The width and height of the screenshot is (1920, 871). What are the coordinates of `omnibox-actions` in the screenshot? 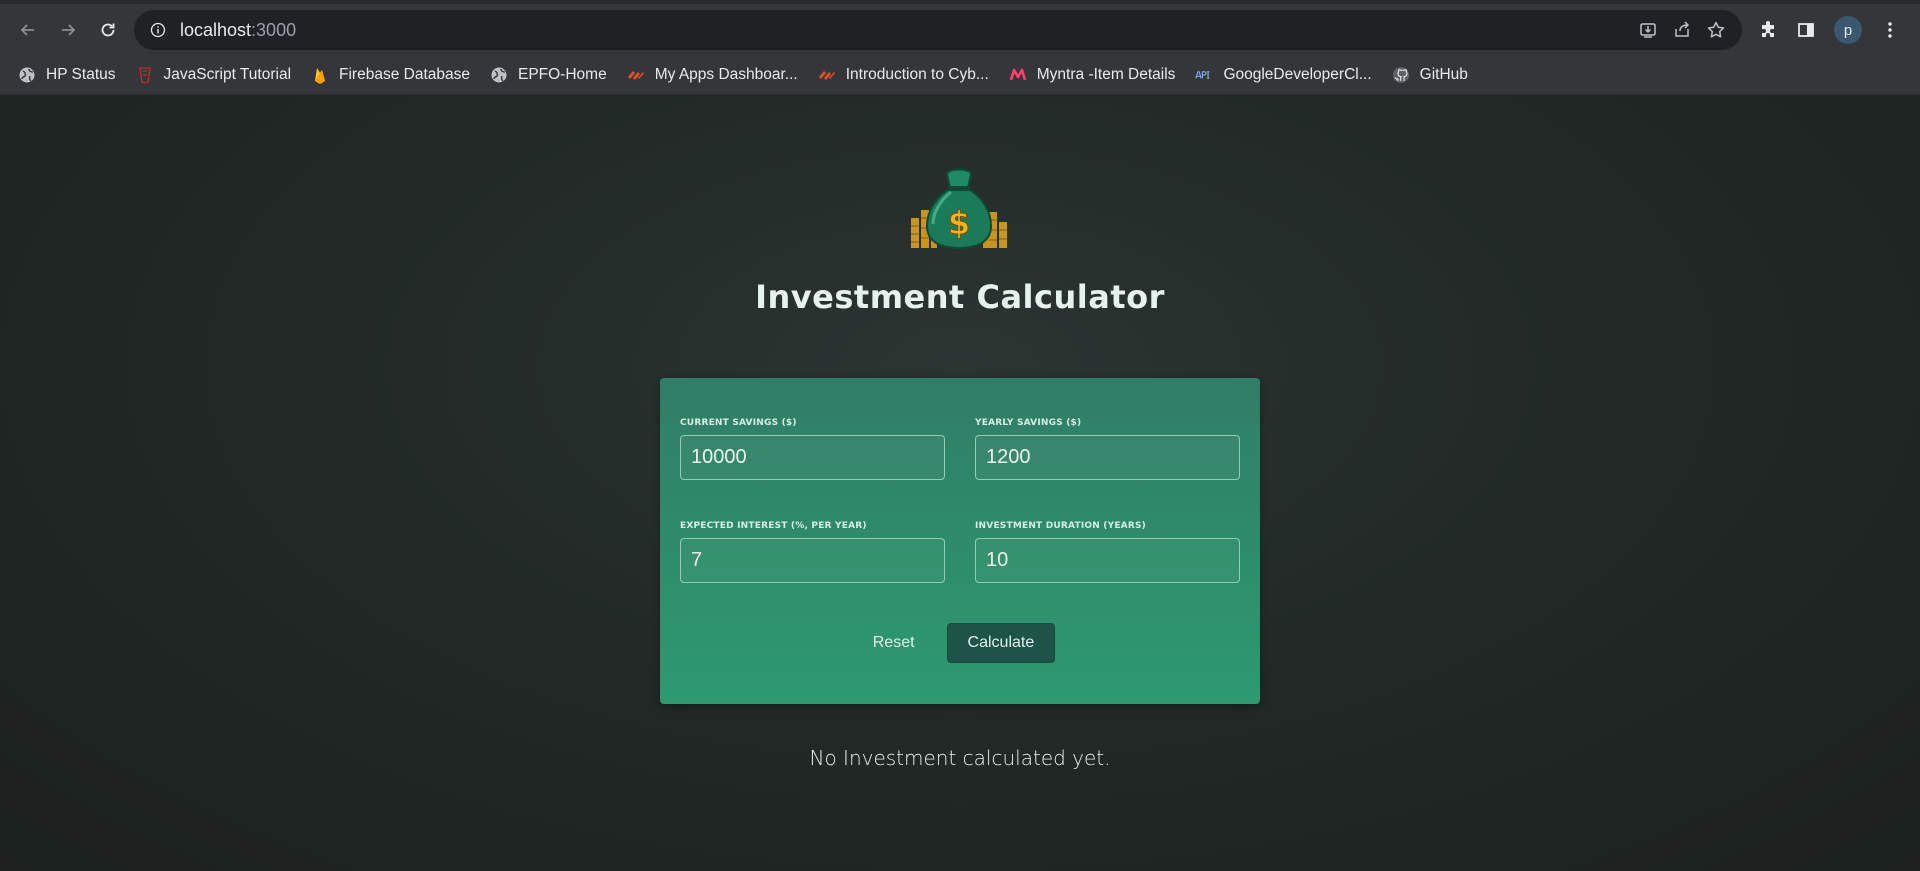 It's located at (1682, 30).